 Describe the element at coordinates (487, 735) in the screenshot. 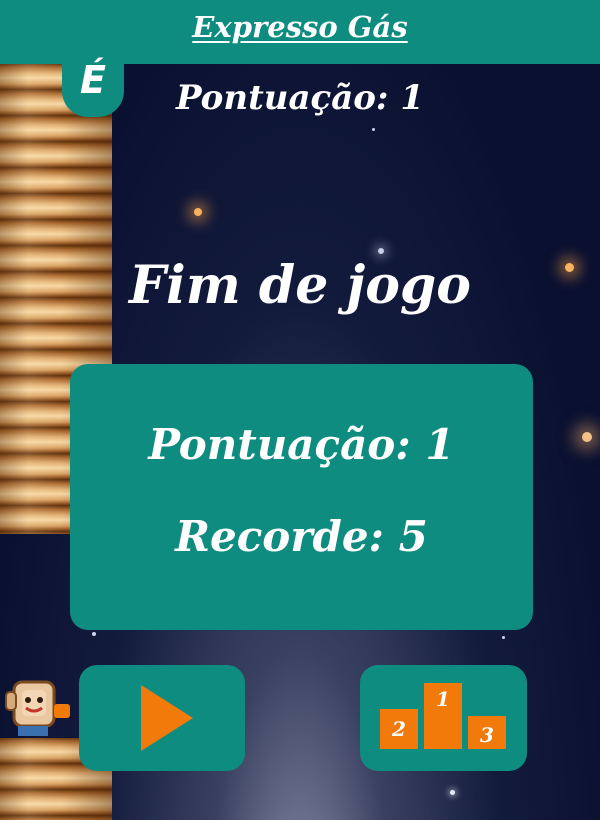

I see `podium-place-3: 3` at that location.